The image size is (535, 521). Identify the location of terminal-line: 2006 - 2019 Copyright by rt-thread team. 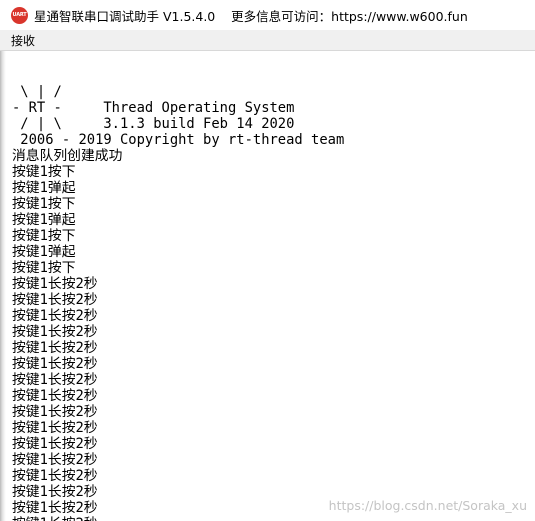
(178, 140).